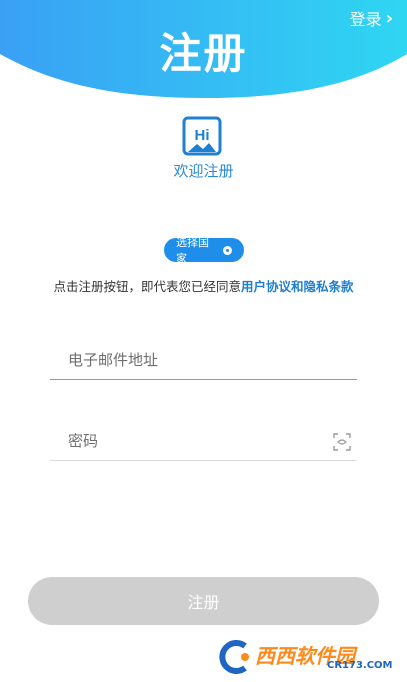  Describe the element at coordinates (342, 442) in the screenshot. I see `password-visibility-icon` at that location.